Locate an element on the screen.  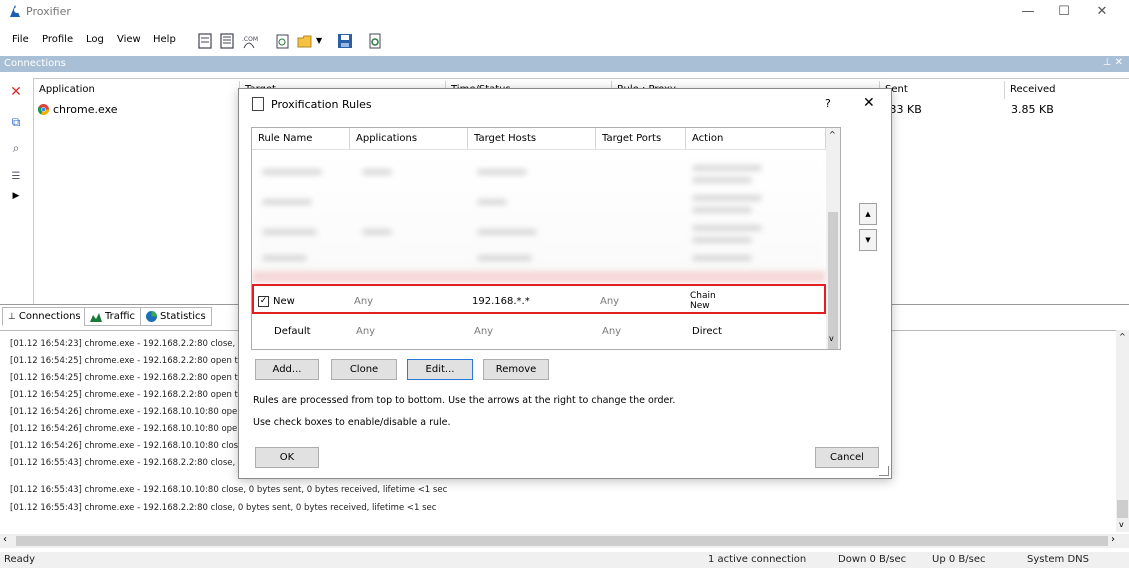
traffic-chart-icon is located at coordinates (96, 317).